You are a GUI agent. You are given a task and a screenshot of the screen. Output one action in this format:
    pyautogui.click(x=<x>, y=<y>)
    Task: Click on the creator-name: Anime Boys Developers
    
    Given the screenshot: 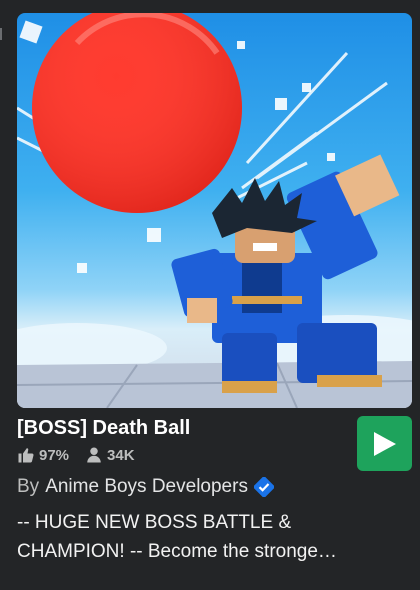 What is the action you would take?
    pyautogui.click(x=146, y=487)
    